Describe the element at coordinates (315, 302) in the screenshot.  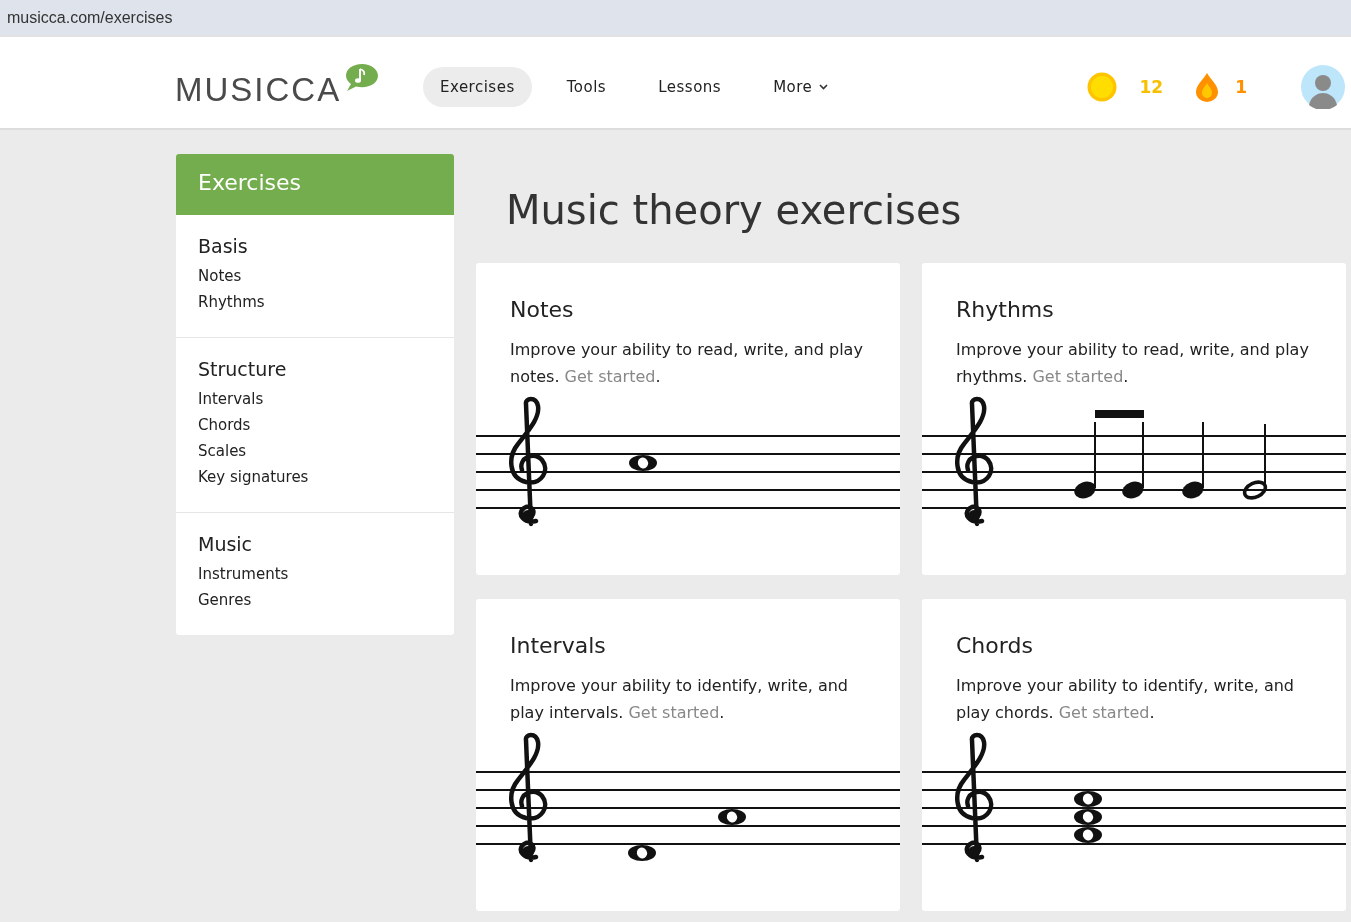
I see `sidebar-link: Rhythms` at that location.